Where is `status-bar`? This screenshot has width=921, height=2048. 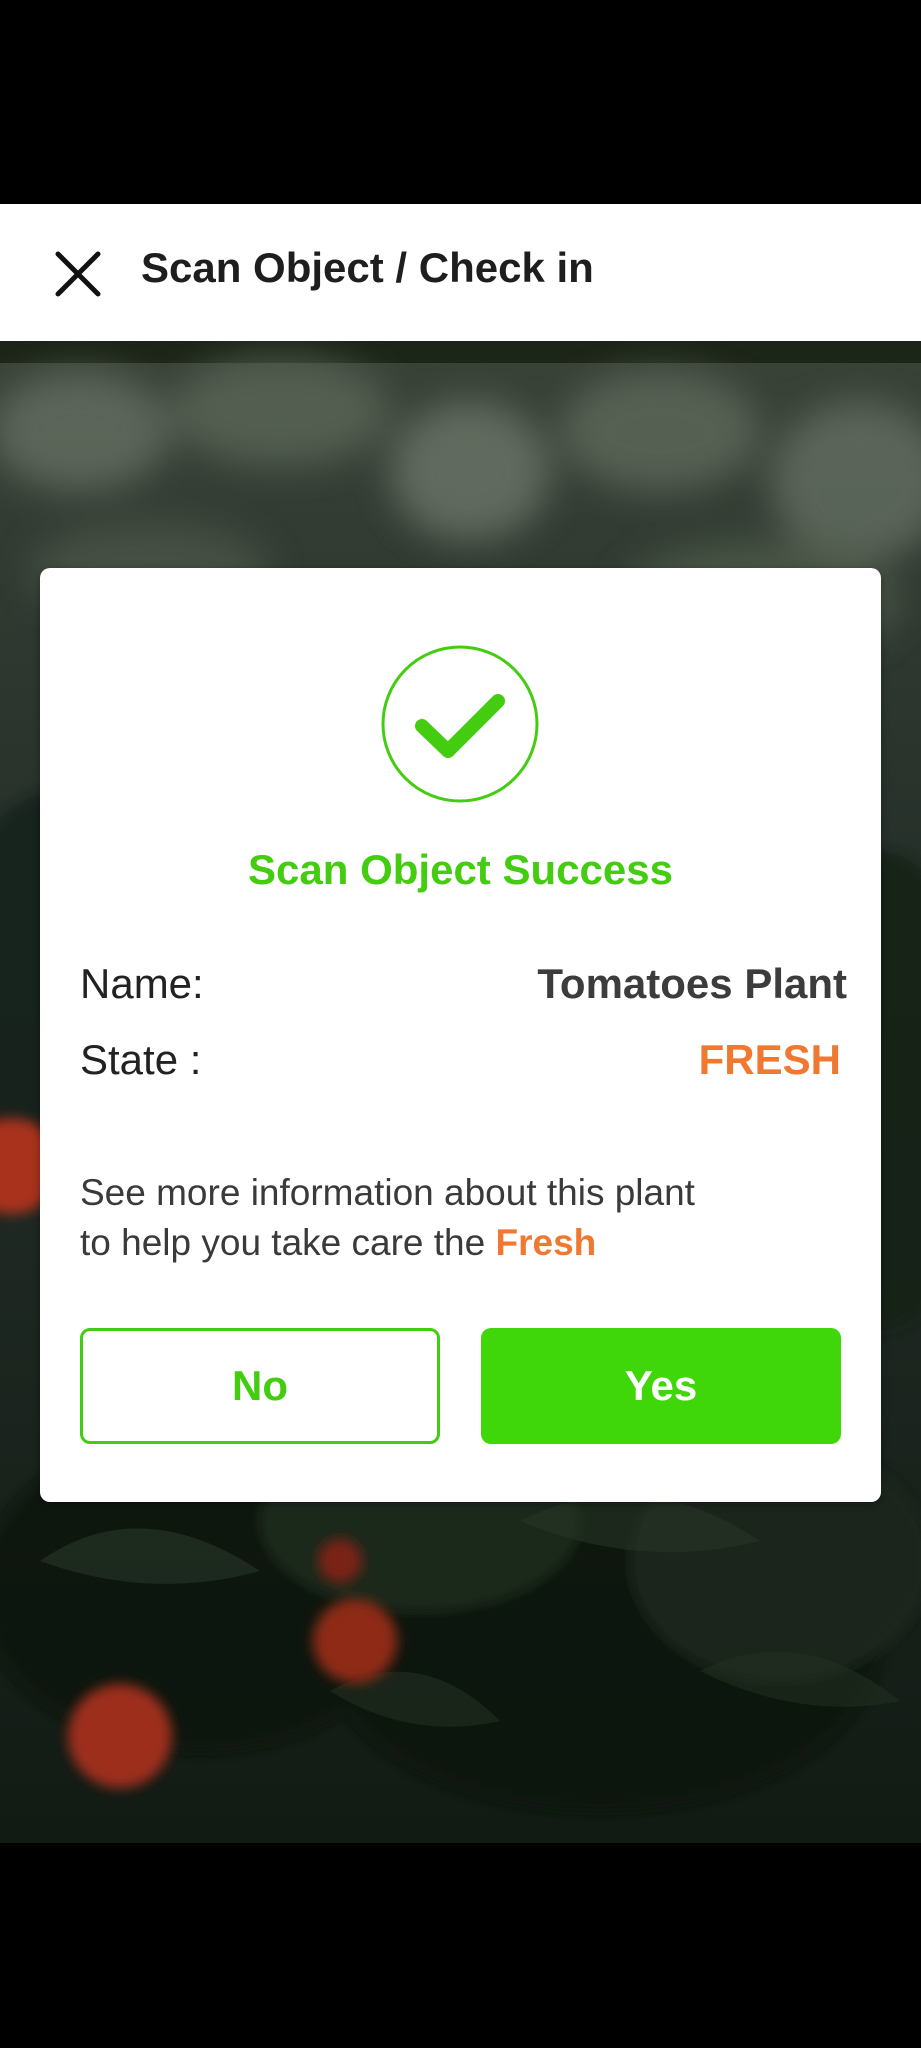
status-bar is located at coordinates (460, 102).